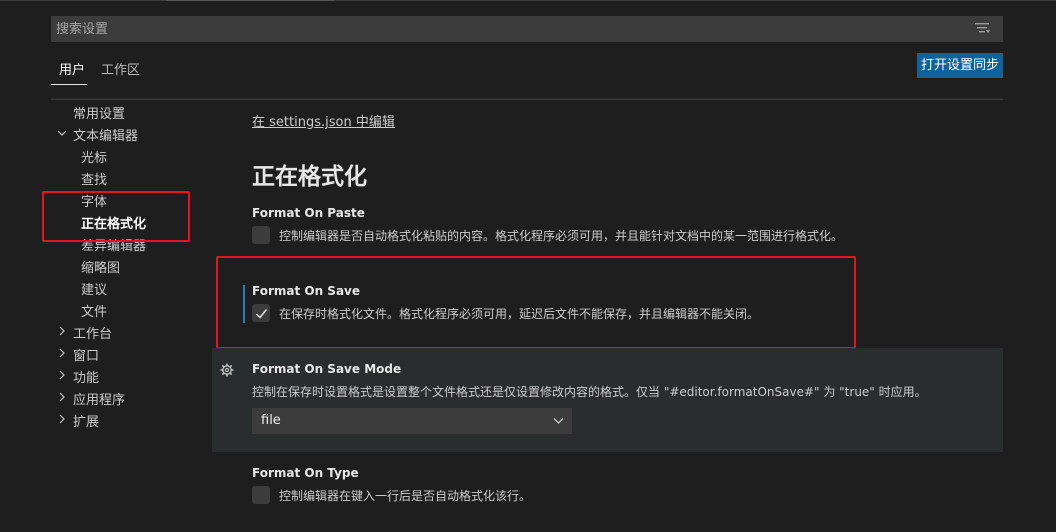 This screenshot has height=532, width=1056. Describe the element at coordinates (536, 302) in the screenshot. I see `annotation-box-format-on-save` at that location.